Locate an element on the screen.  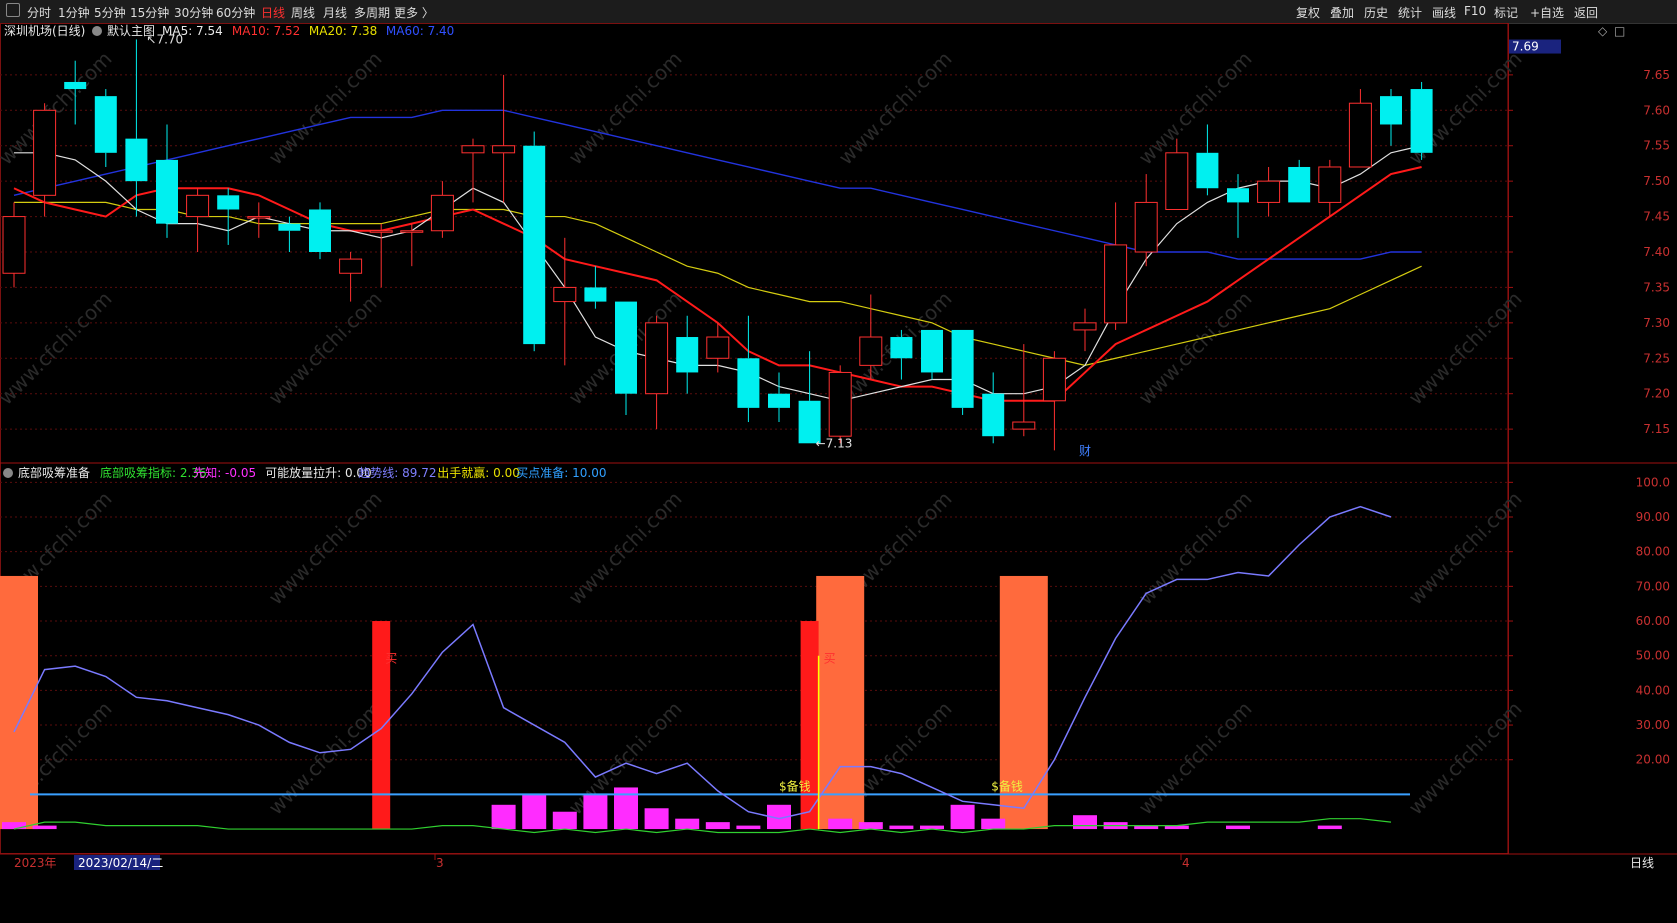
indicator-label-0: 底部吸筹指标: 2.36 is located at coordinates (153, 472).